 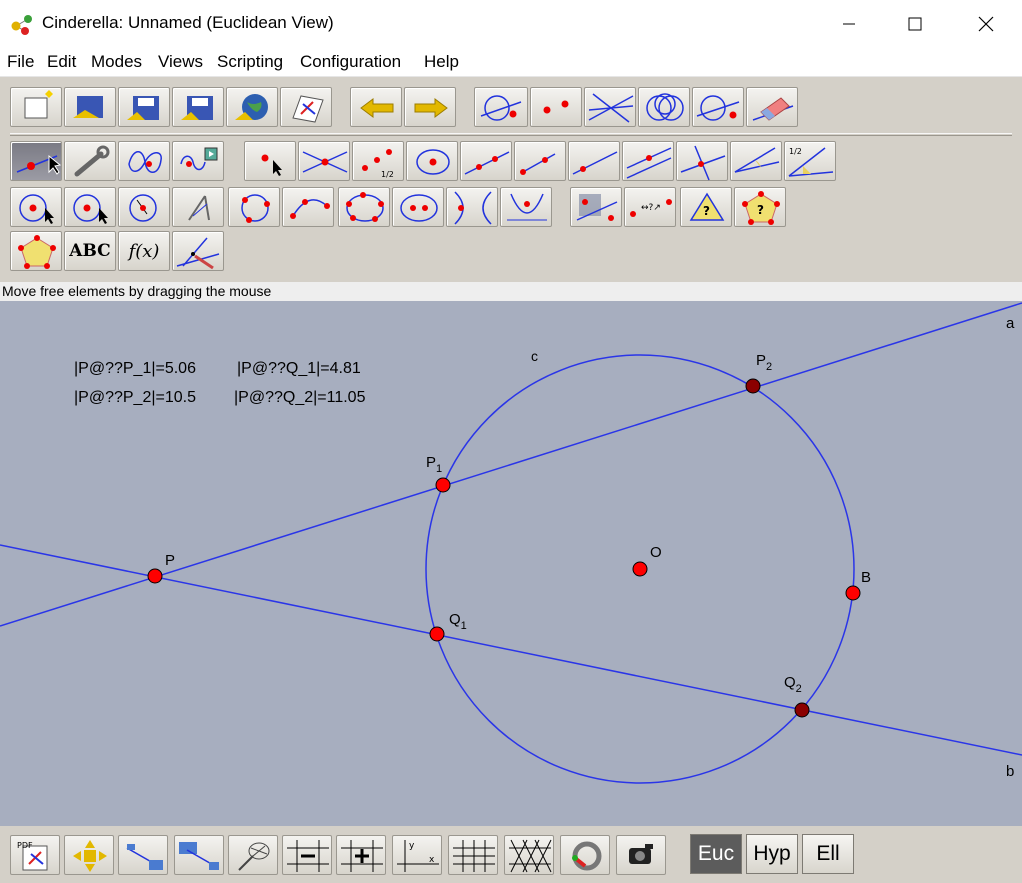 I want to click on select-points-icon, so click(x=556, y=107).